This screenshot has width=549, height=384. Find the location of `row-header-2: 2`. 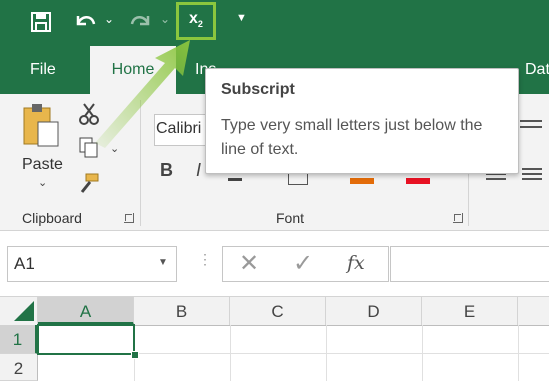

row-header-2: 2 is located at coordinates (19, 367).